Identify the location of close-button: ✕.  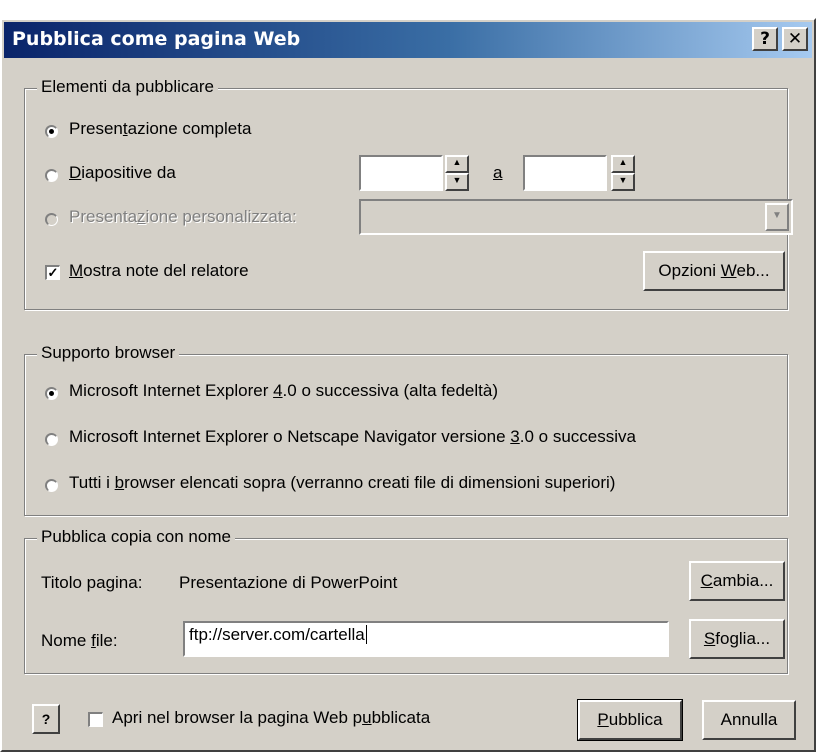
(795, 39).